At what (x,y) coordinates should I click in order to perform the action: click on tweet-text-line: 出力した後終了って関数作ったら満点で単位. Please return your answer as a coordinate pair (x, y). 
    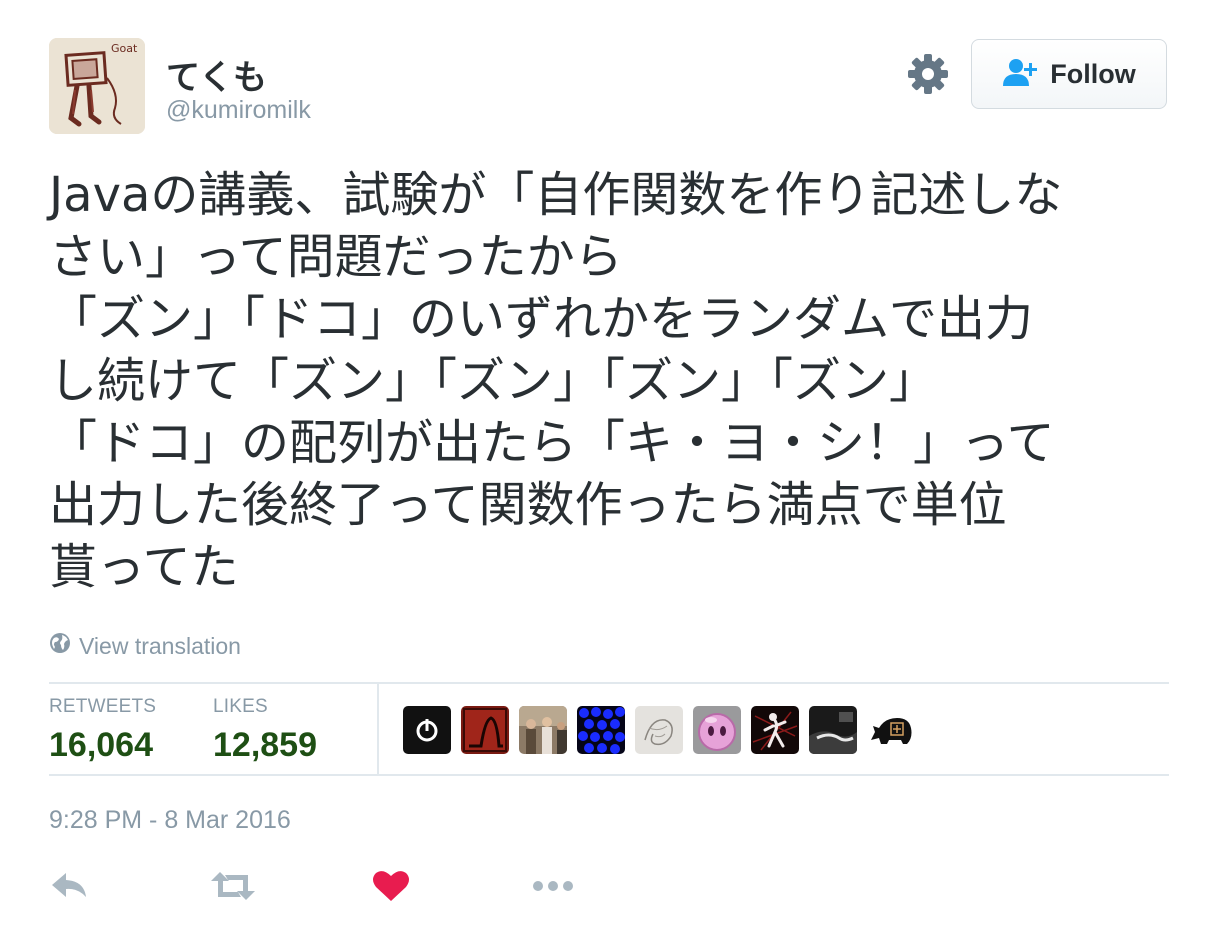
    Looking at the image, I should click on (528, 505).